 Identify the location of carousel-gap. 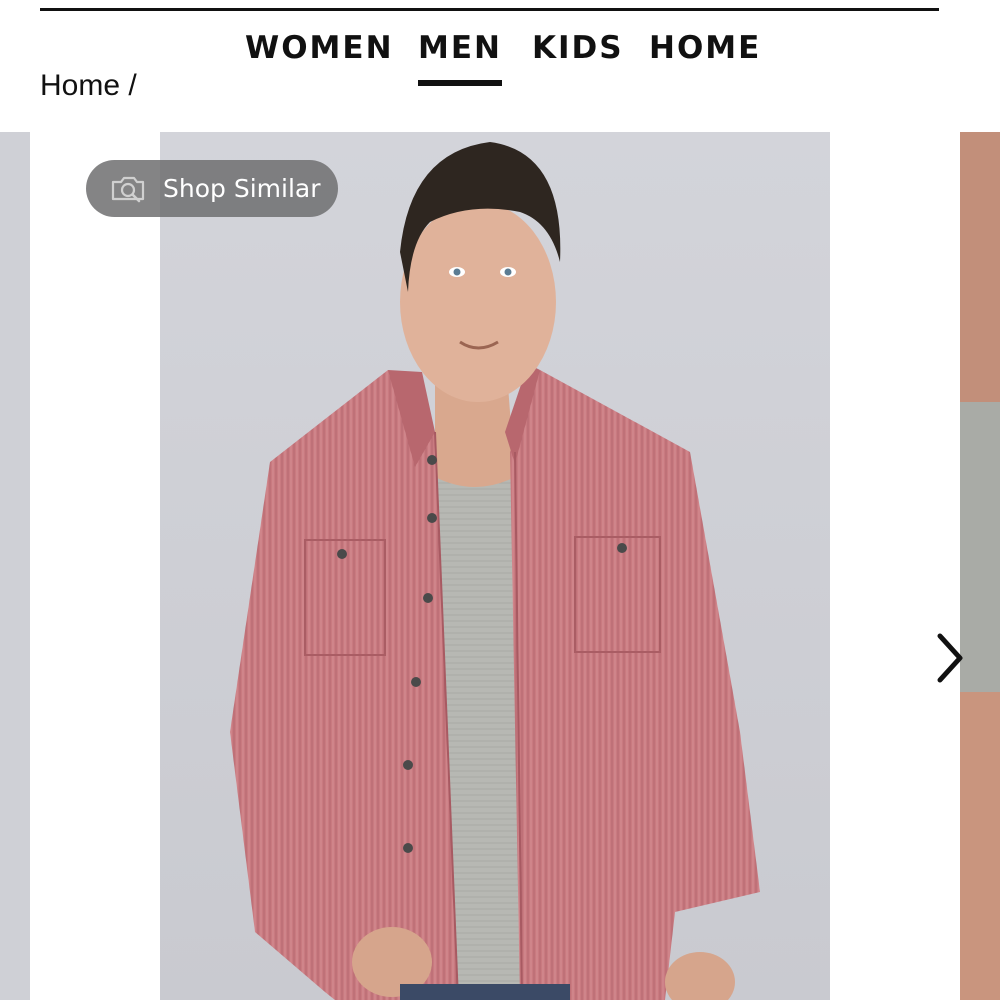
(95, 566).